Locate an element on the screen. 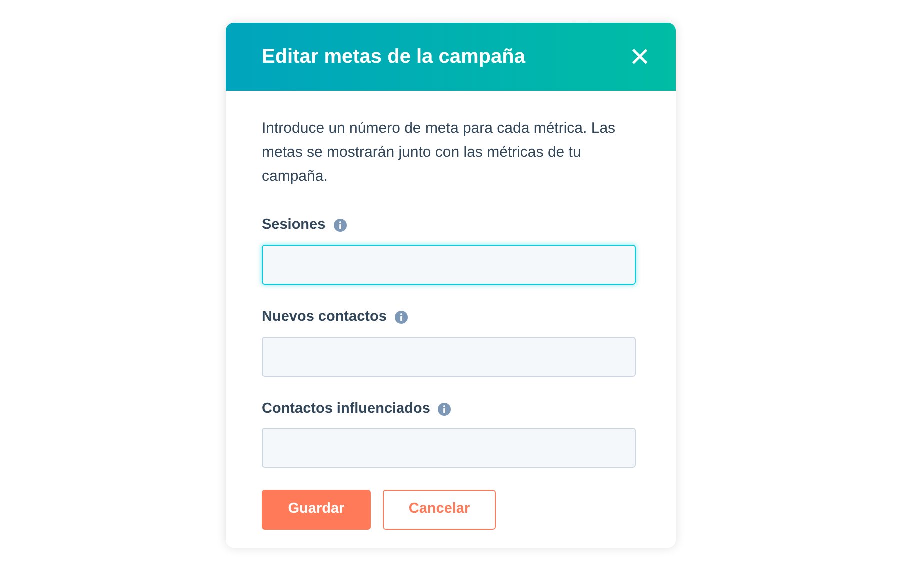 This screenshot has width=901, height=571. cancel-button: Cancelar is located at coordinates (439, 510).